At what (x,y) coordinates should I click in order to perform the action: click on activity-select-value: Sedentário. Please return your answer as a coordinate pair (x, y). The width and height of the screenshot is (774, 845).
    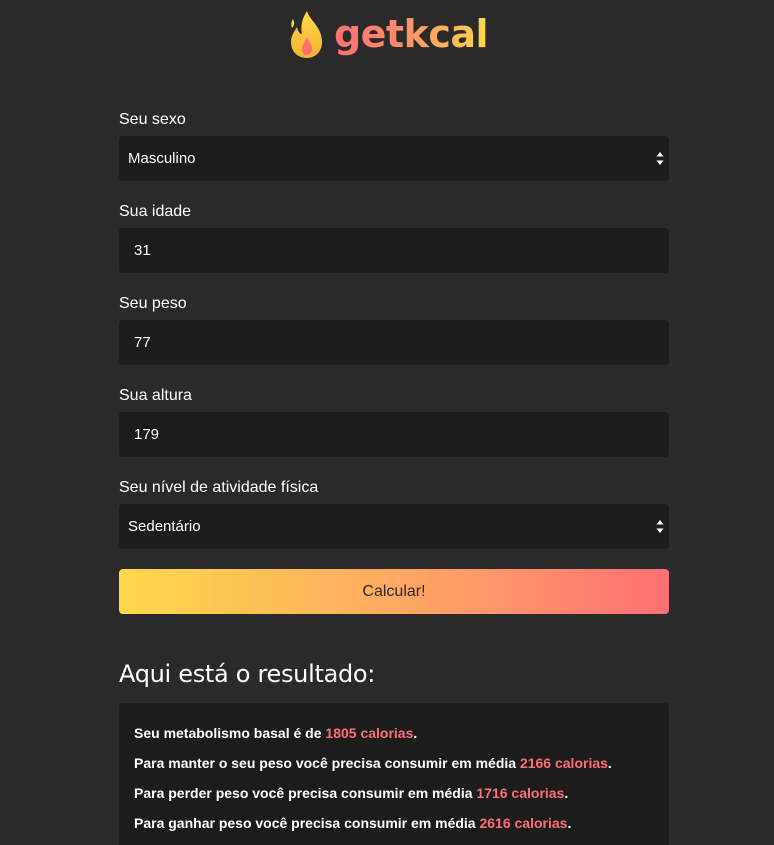
    Looking at the image, I should click on (164, 526).